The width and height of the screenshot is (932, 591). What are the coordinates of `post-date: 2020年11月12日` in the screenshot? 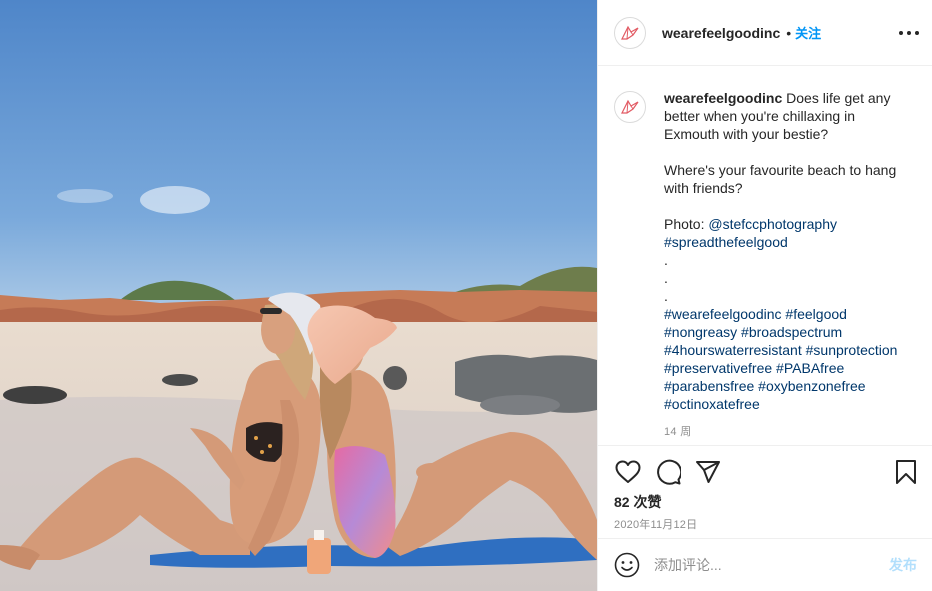 It's located at (655, 524).